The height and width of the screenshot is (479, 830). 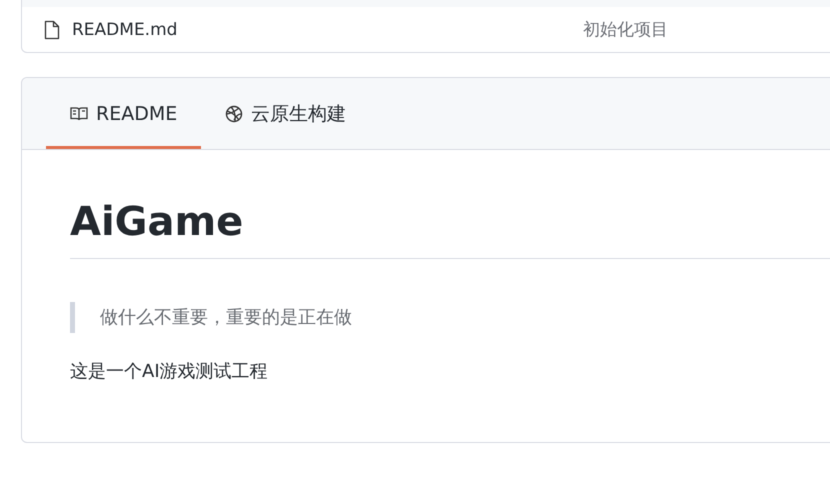 I want to click on ball-icon, so click(x=234, y=113).